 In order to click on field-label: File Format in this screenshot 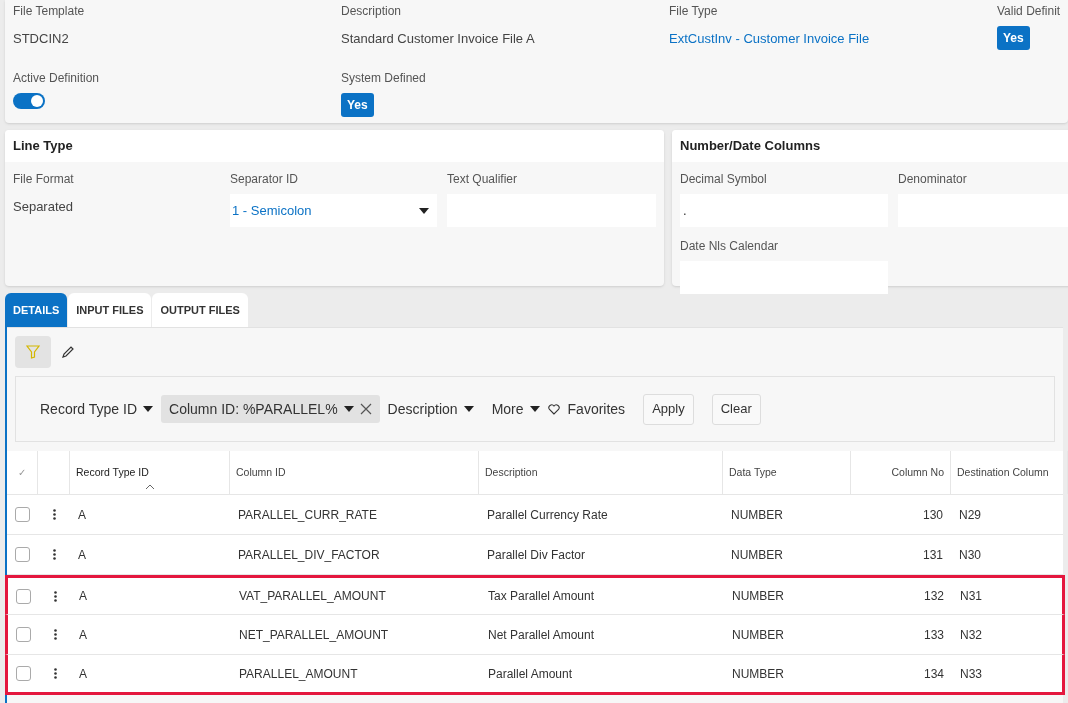, I will do `click(44, 179)`.